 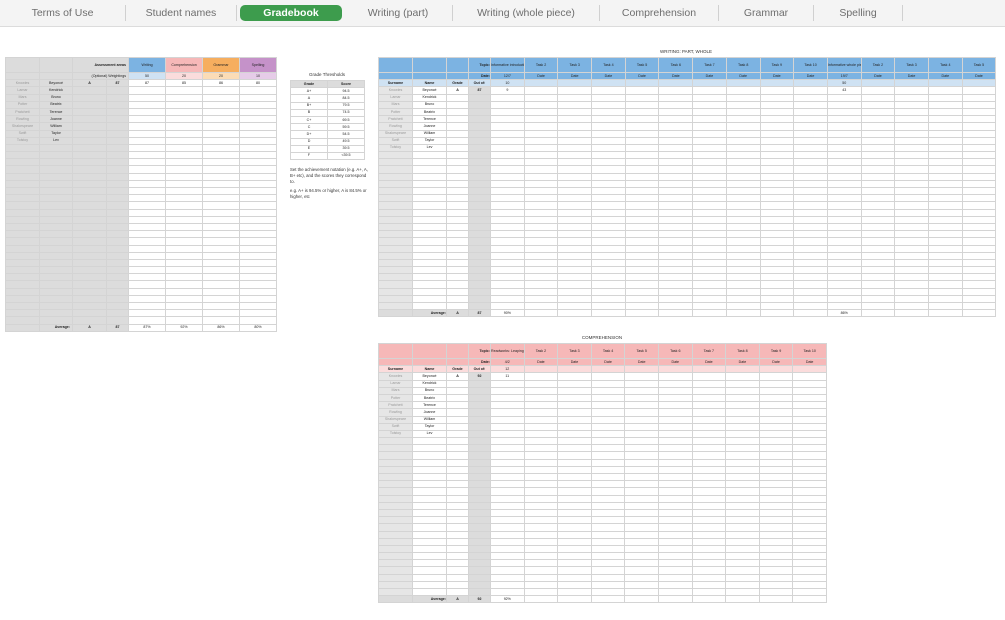 I want to click on comprehension-date: Date, so click(x=574, y=362).